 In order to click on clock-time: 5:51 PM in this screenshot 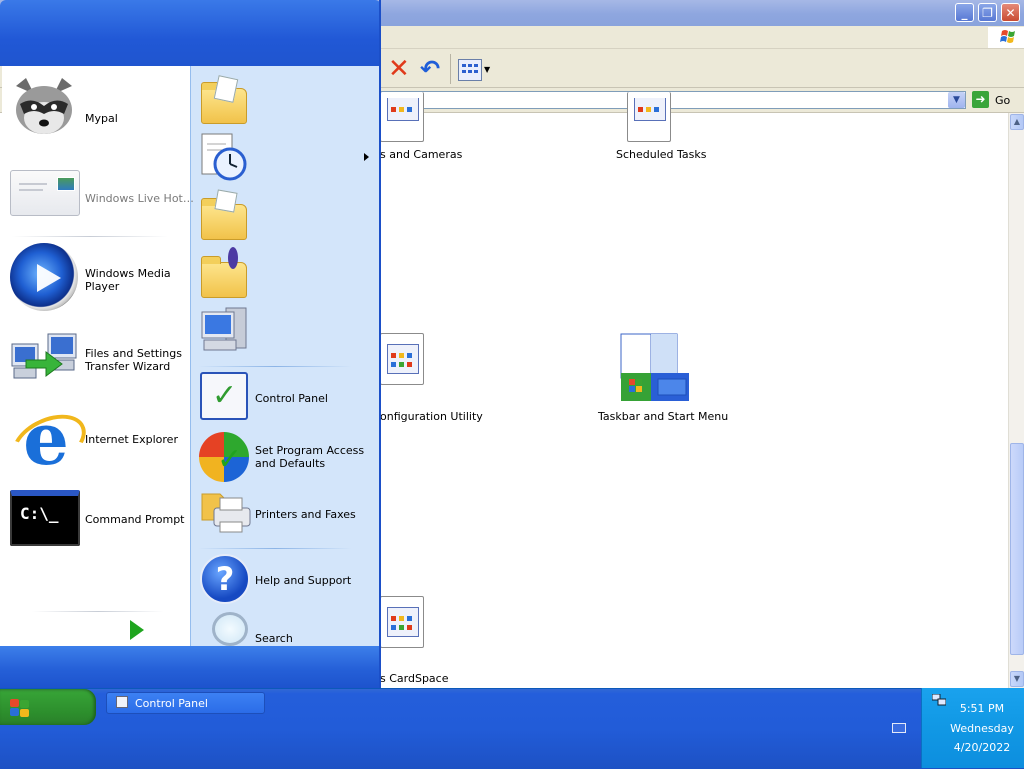, I will do `click(978, 708)`.